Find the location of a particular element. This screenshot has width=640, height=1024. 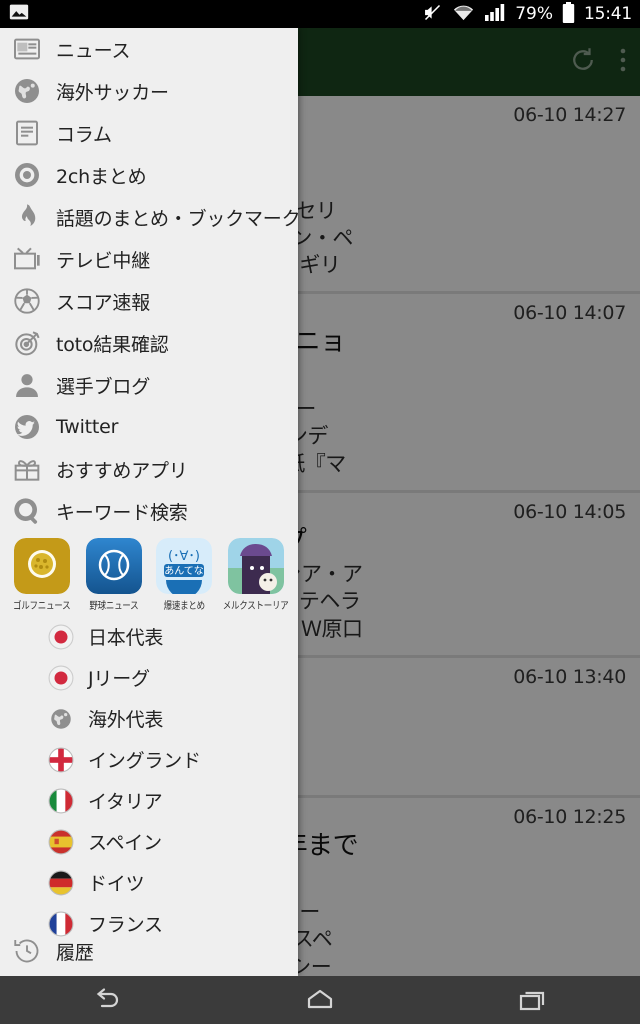

drawer-item-1: 海外サッカー is located at coordinates (149, 91).